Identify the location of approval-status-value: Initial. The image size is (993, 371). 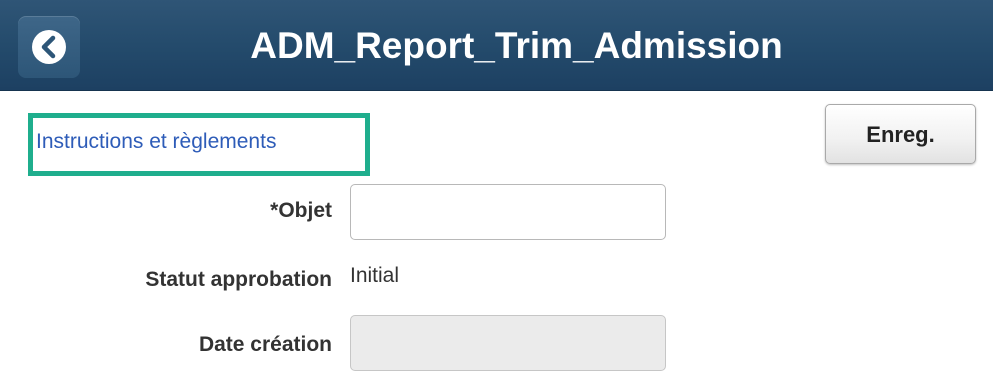
(375, 275).